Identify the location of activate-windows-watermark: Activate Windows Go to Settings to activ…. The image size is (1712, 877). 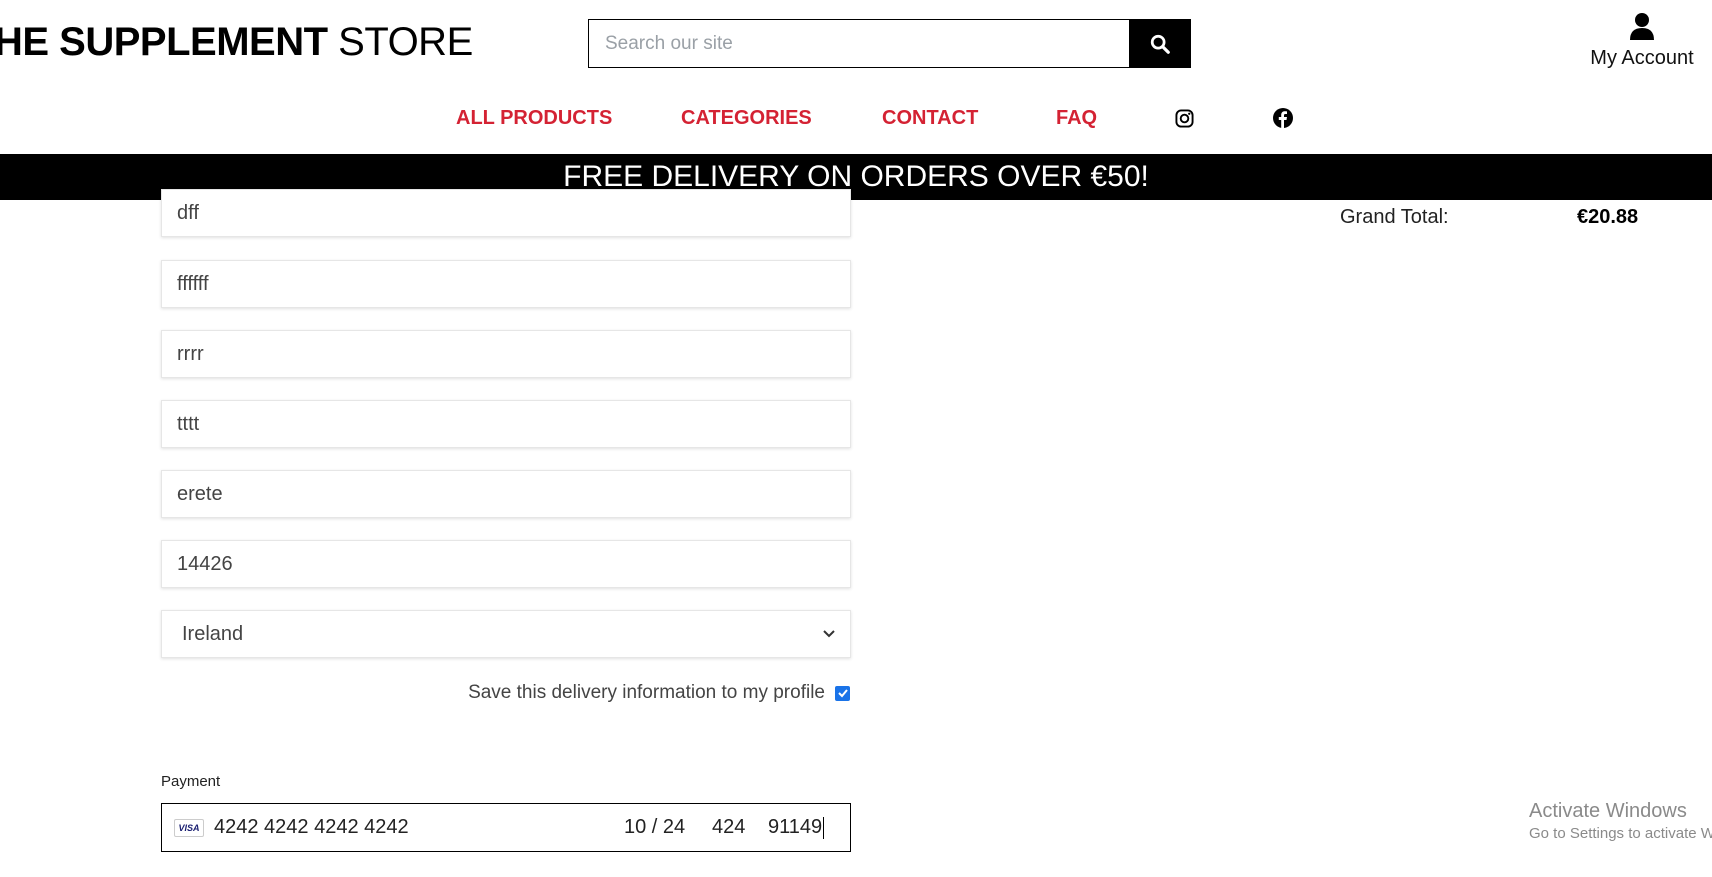
(1620, 821).